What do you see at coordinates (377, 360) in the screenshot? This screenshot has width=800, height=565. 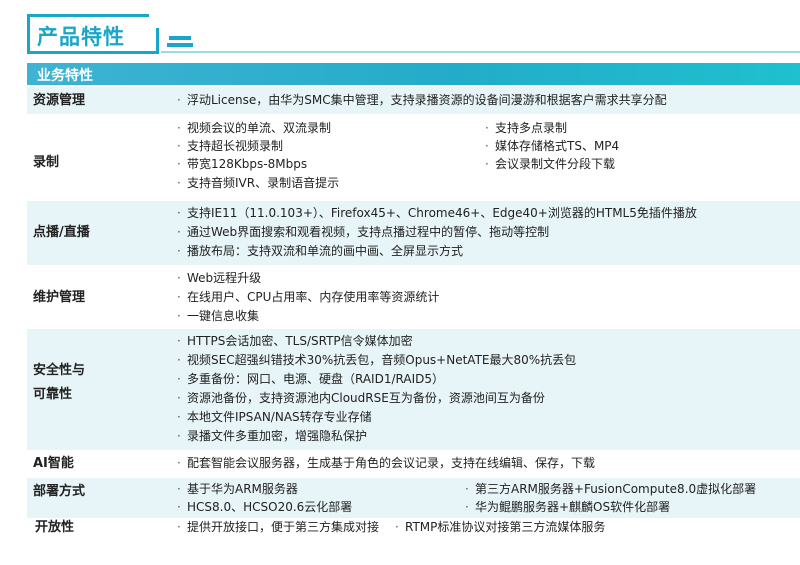 I see `list-item: · 视频SEC超强纠错技术30%抗丢包，音频Opus+NetATE最大80%抗丢包` at bounding box center [377, 360].